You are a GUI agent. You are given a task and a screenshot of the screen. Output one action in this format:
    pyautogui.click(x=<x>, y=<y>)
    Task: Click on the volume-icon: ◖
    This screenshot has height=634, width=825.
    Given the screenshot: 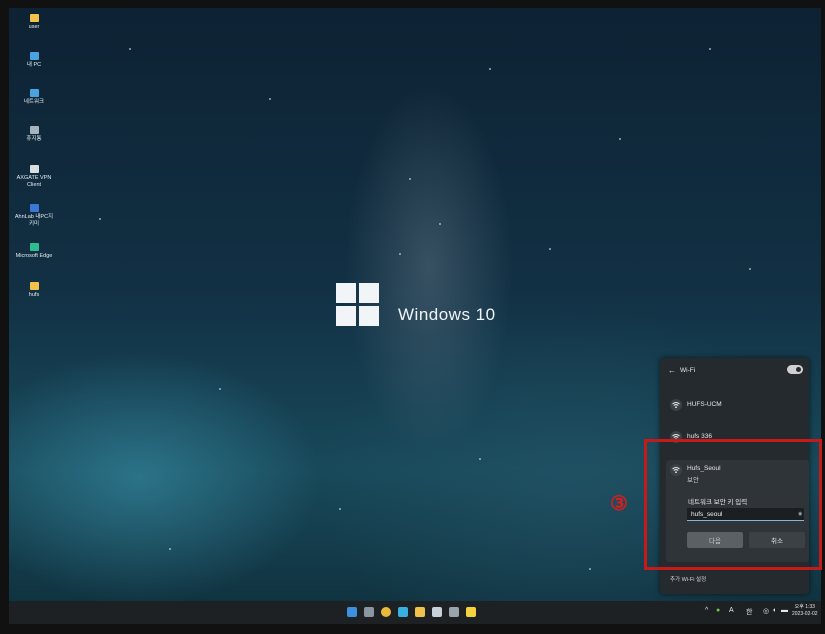 What is the action you would take?
    pyautogui.click(x=774, y=610)
    